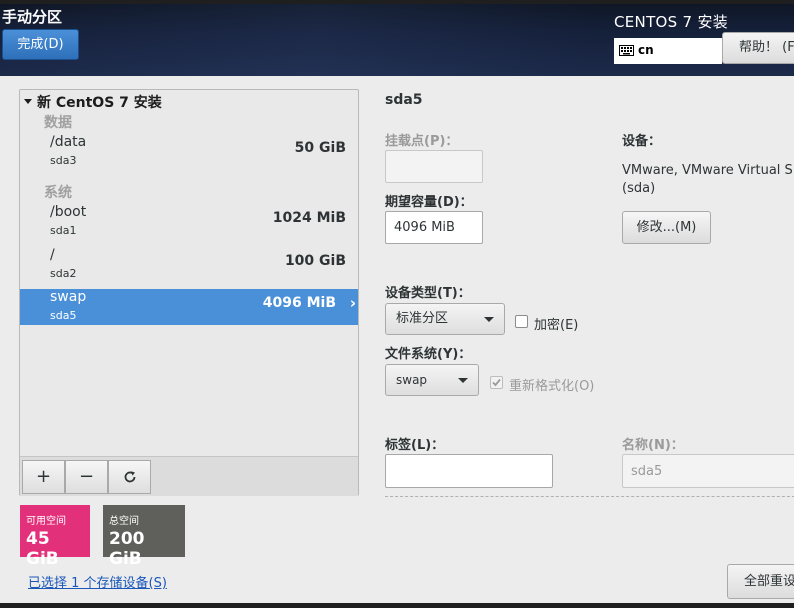  I want to click on available-space-label: 可用空间, so click(46, 521).